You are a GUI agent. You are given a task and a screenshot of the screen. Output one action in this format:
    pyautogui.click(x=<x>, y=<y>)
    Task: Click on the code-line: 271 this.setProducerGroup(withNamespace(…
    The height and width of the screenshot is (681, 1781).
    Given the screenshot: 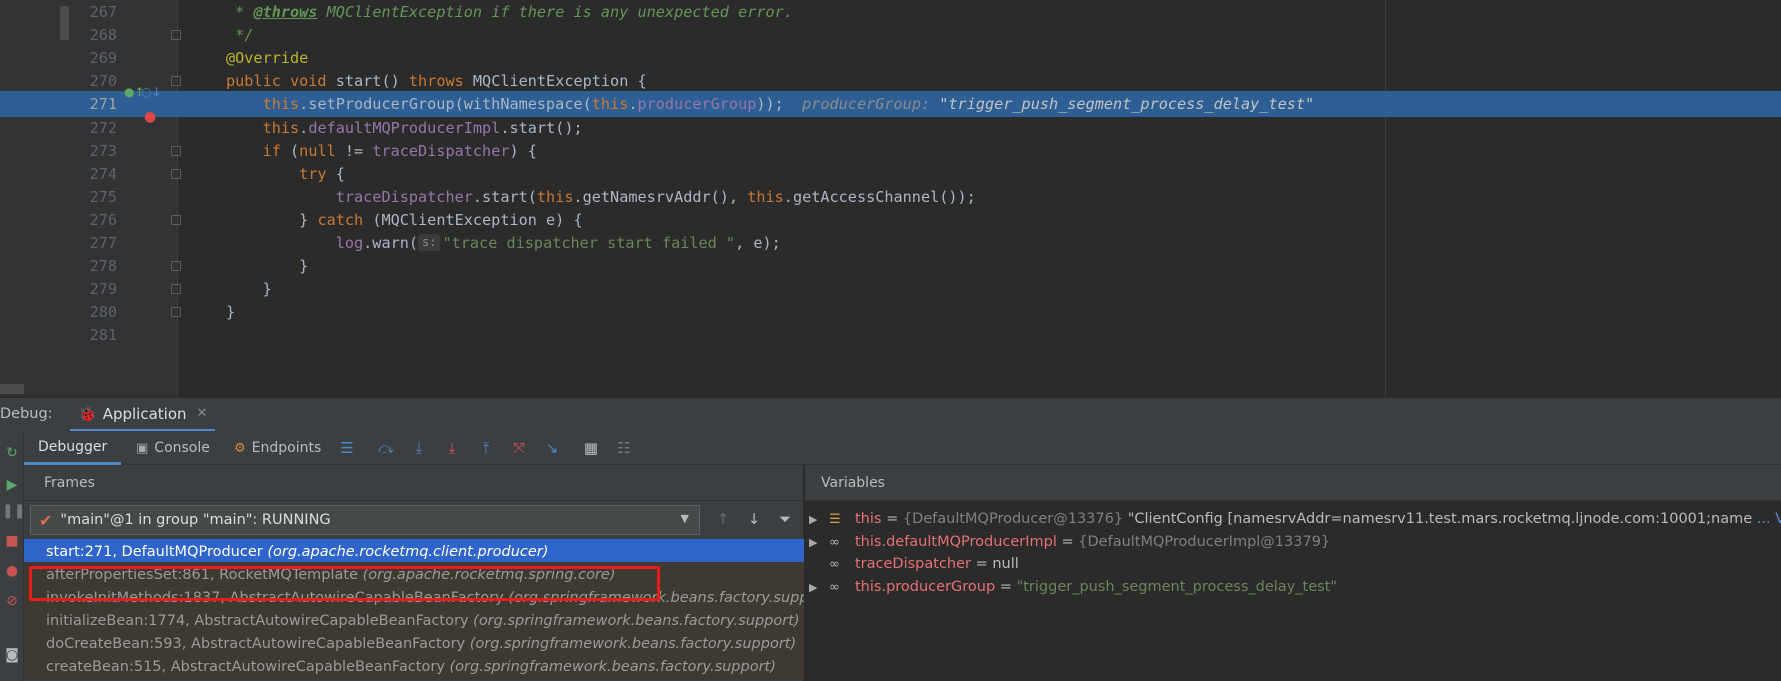 What is the action you would take?
    pyautogui.click(x=890, y=104)
    